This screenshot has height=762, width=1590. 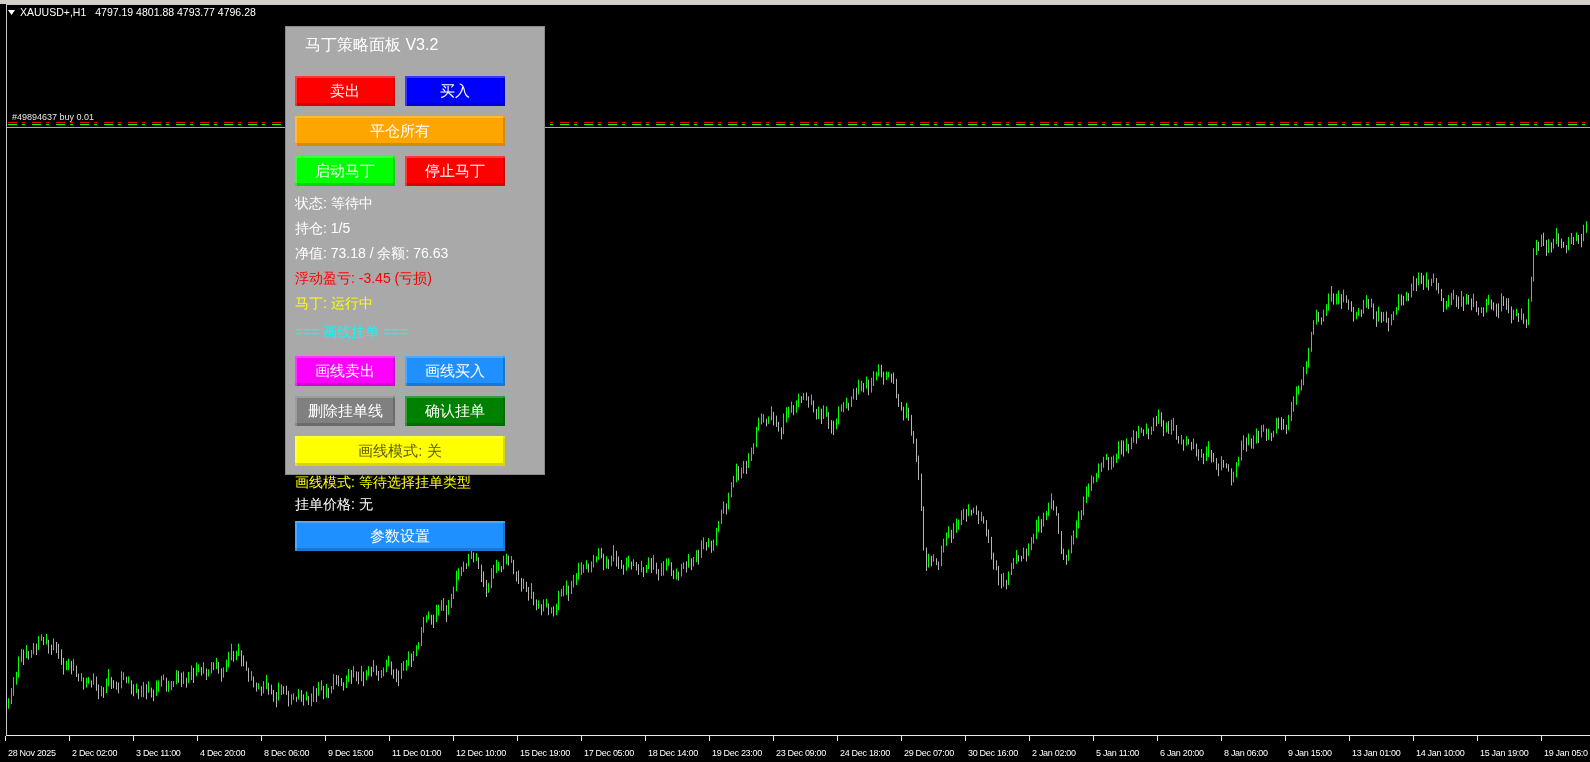 I want to click on time-axis-label: 8 Jan 06:00, so click(x=1246, y=753).